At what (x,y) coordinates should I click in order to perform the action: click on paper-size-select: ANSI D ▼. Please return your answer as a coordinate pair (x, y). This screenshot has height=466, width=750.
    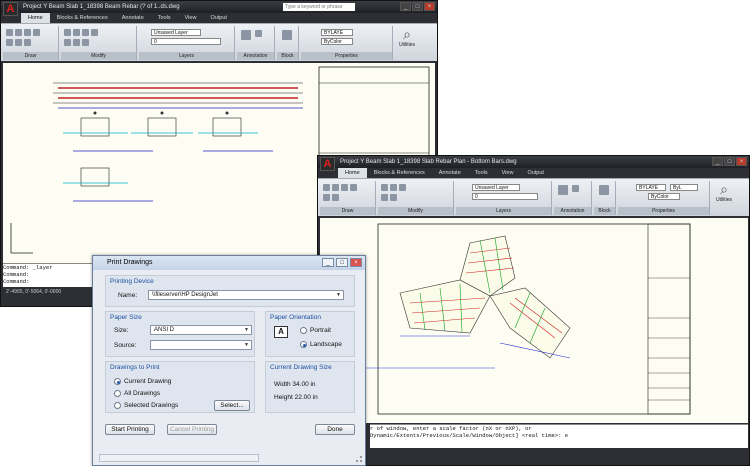
    Looking at the image, I should click on (201, 330).